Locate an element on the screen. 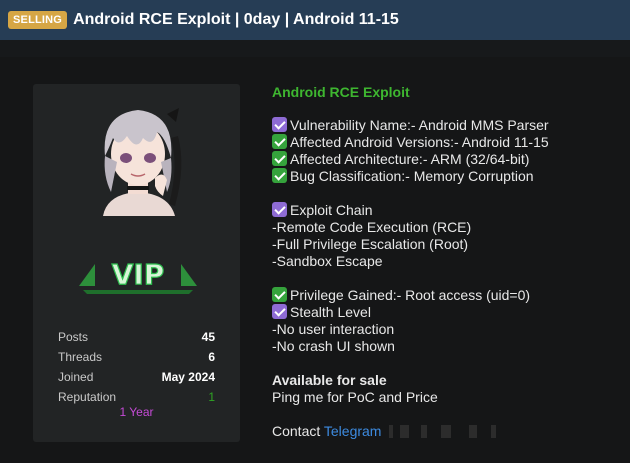 The width and height of the screenshot is (630, 463). stat-label: Posts is located at coordinates (73, 337).